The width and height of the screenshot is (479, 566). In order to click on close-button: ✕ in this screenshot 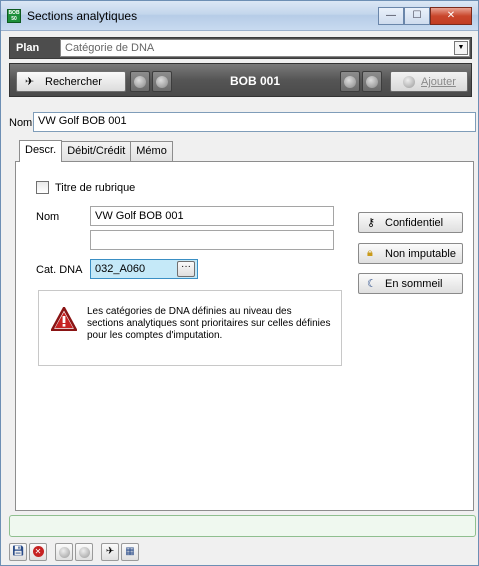, I will do `click(451, 16)`.